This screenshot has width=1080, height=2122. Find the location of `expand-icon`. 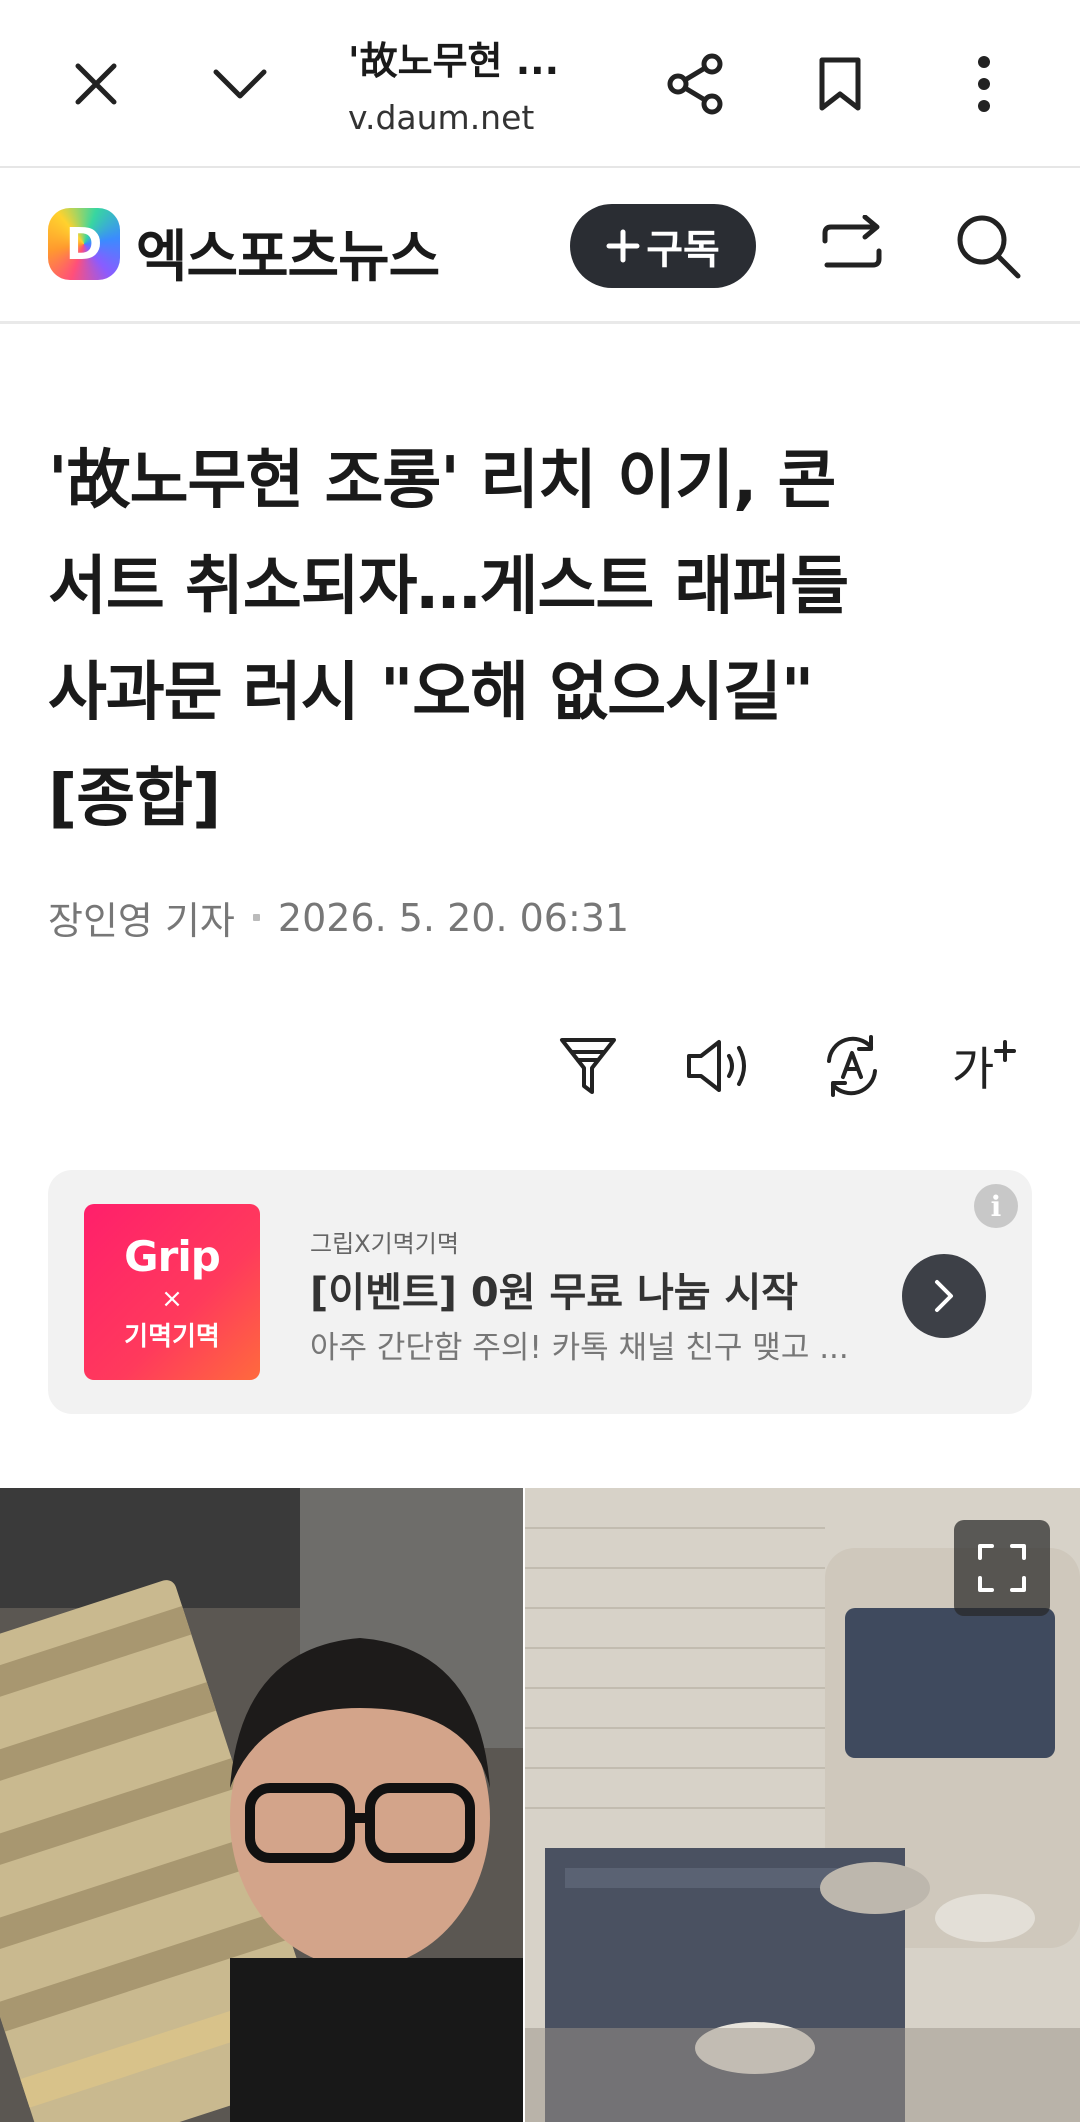

expand-icon is located at coordinates (1002, 1568).